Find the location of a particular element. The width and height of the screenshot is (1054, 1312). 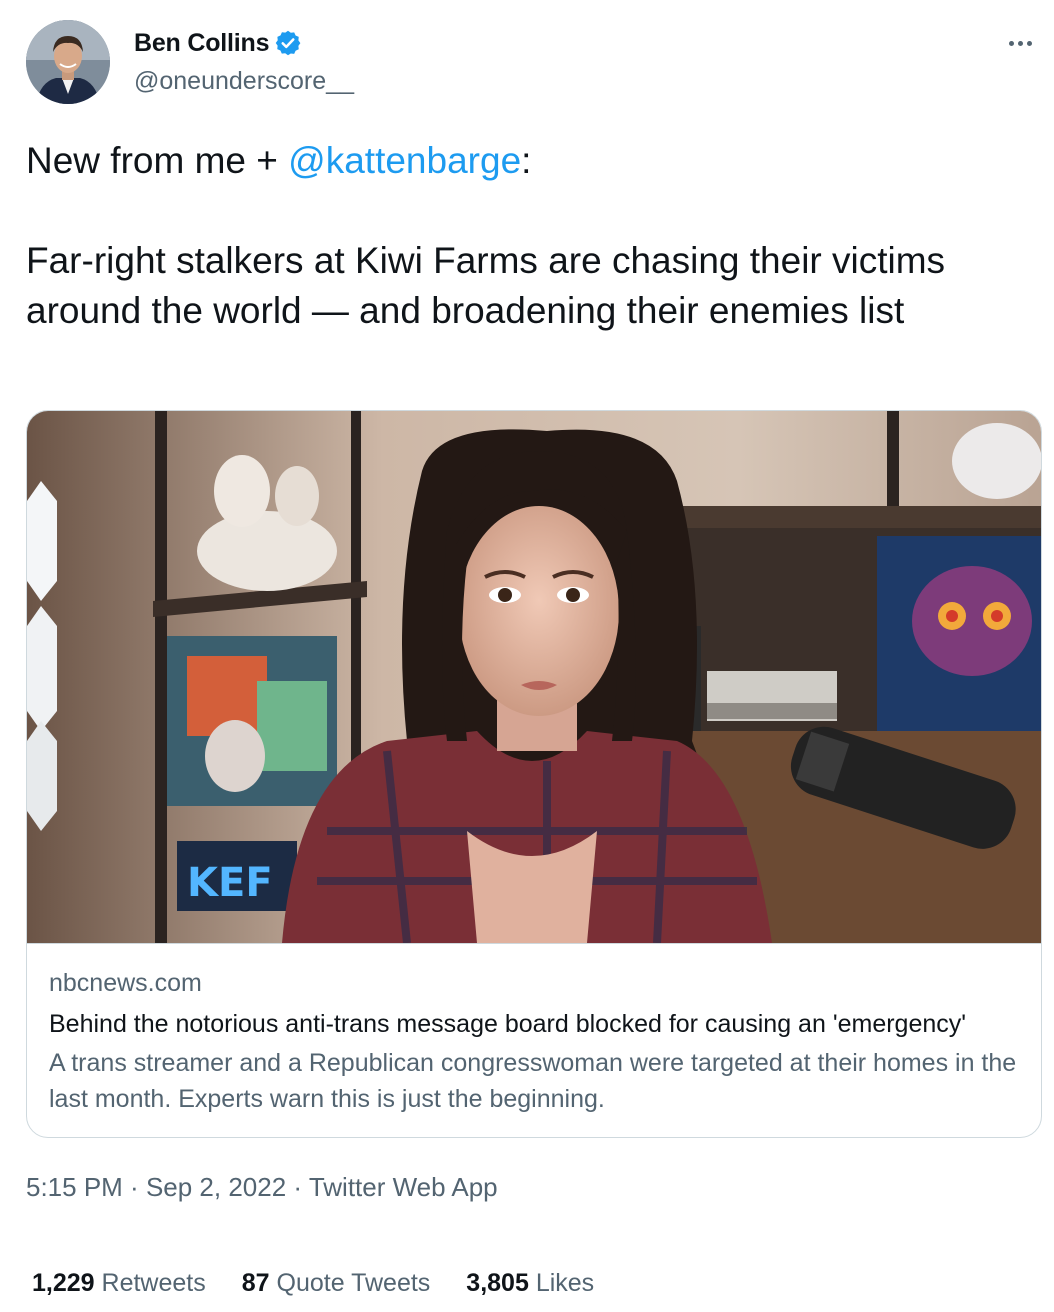

retweets-stat: 1,229 Retweets is located at coordinates (119, 1283).